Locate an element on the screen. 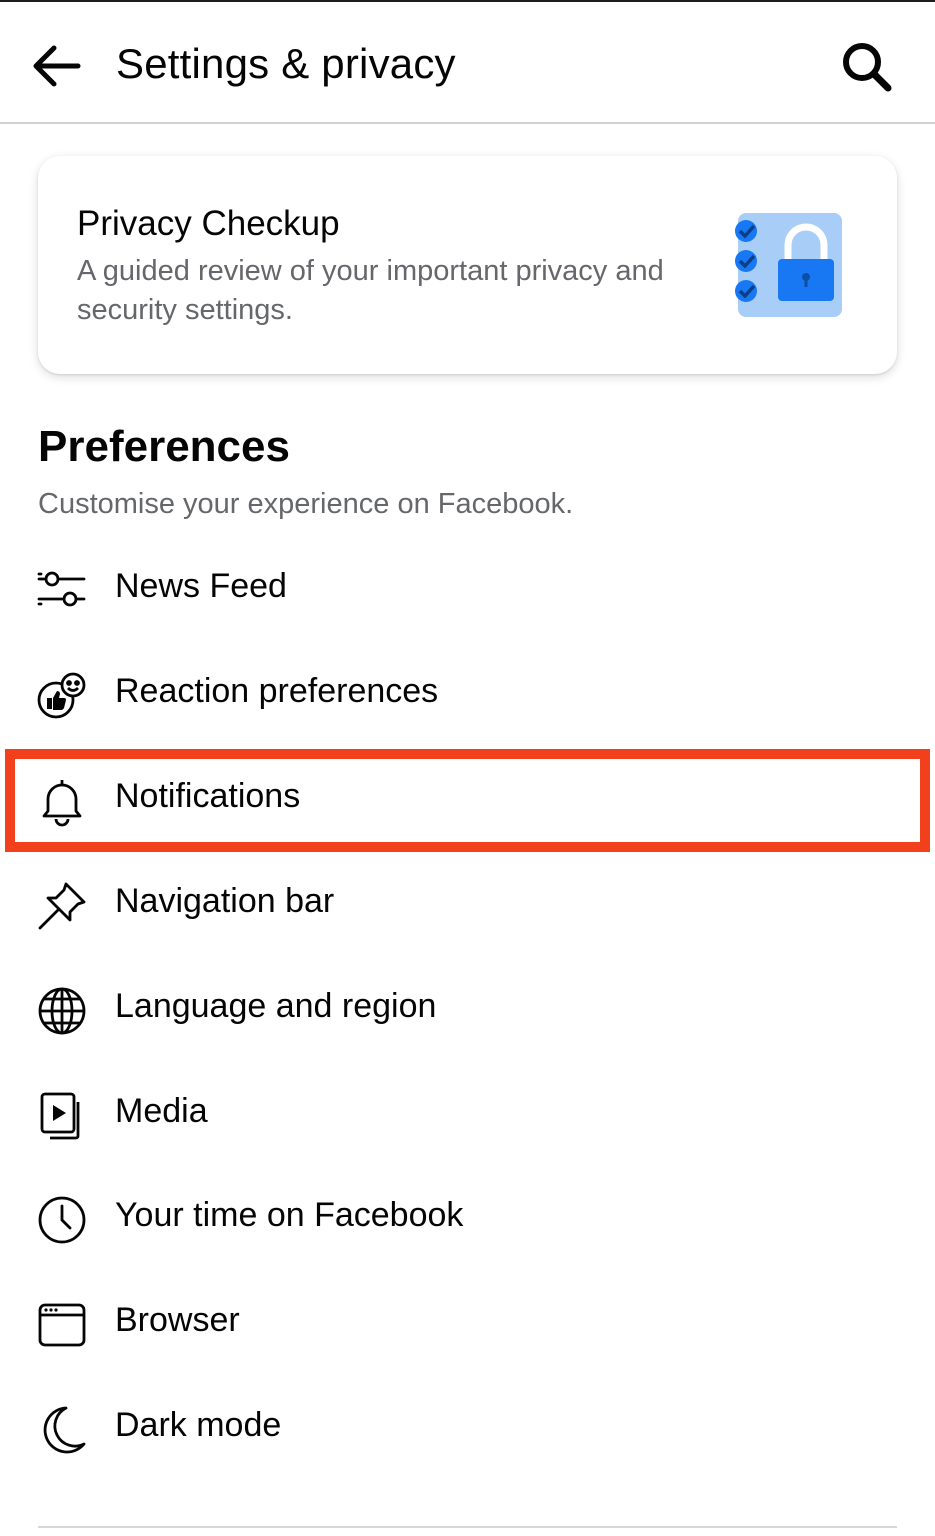  back-button is located at coordinates (56, 66).